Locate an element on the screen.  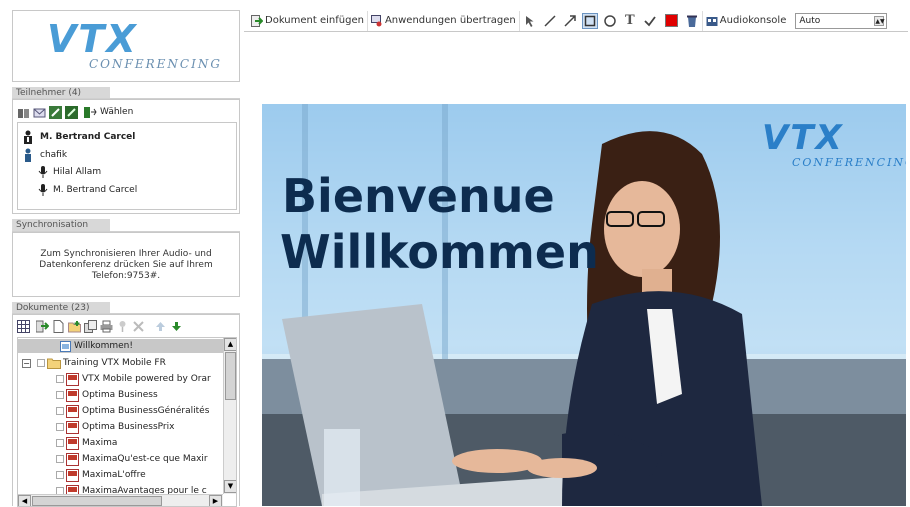
audio-console-icon is located at coordinates (712, 21).